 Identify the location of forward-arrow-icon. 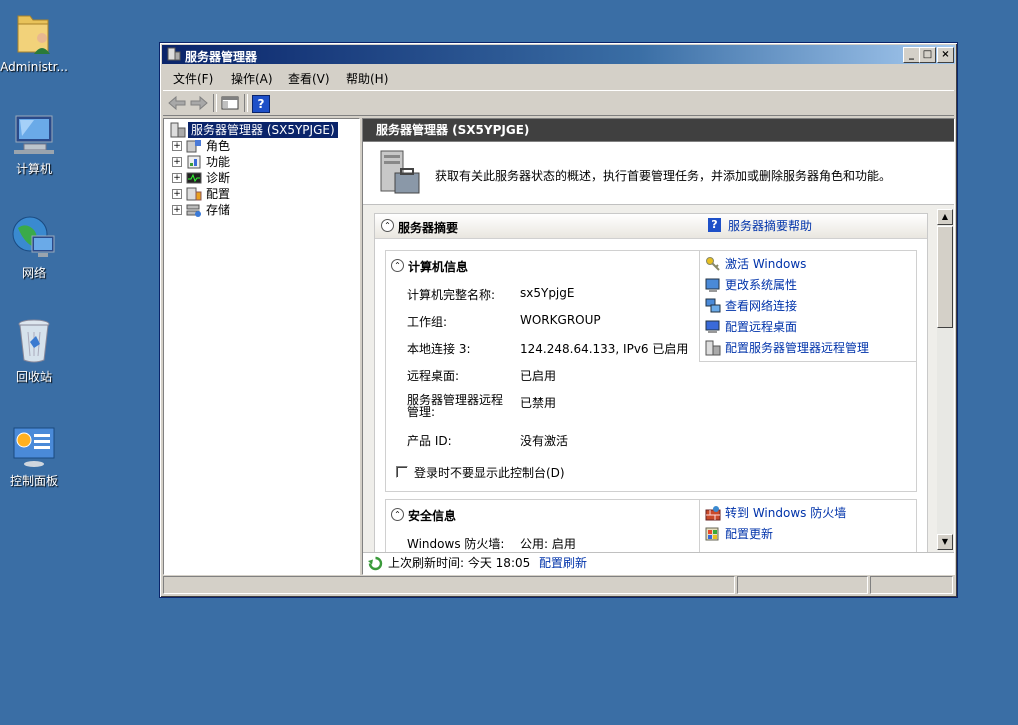
(199, 103).